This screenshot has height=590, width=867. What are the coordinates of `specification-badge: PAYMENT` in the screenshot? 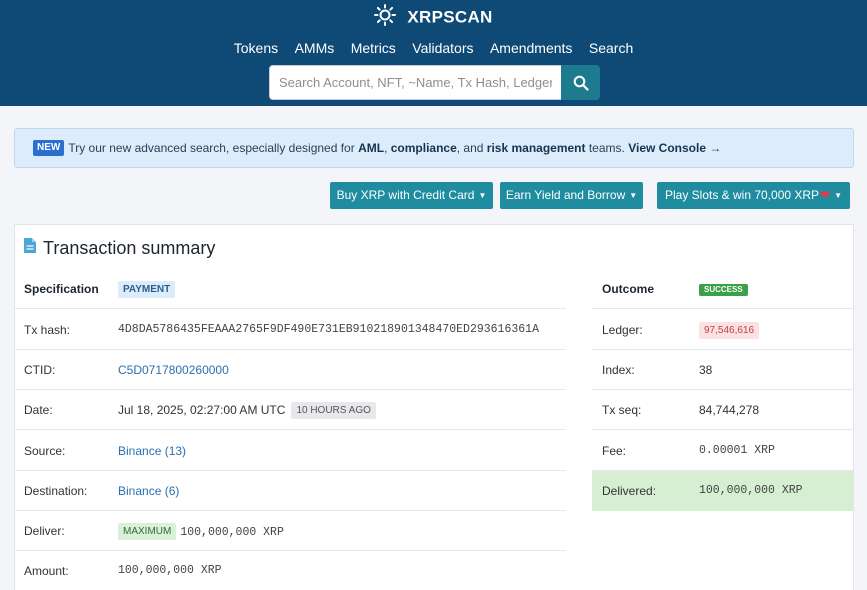 It's located at (147, 290).